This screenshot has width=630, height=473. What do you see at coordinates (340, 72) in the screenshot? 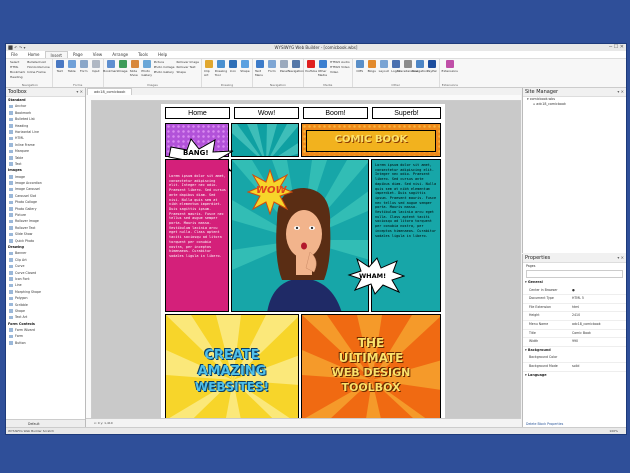
I see `ribbon-video: Video` at bounding box center [340, 72].